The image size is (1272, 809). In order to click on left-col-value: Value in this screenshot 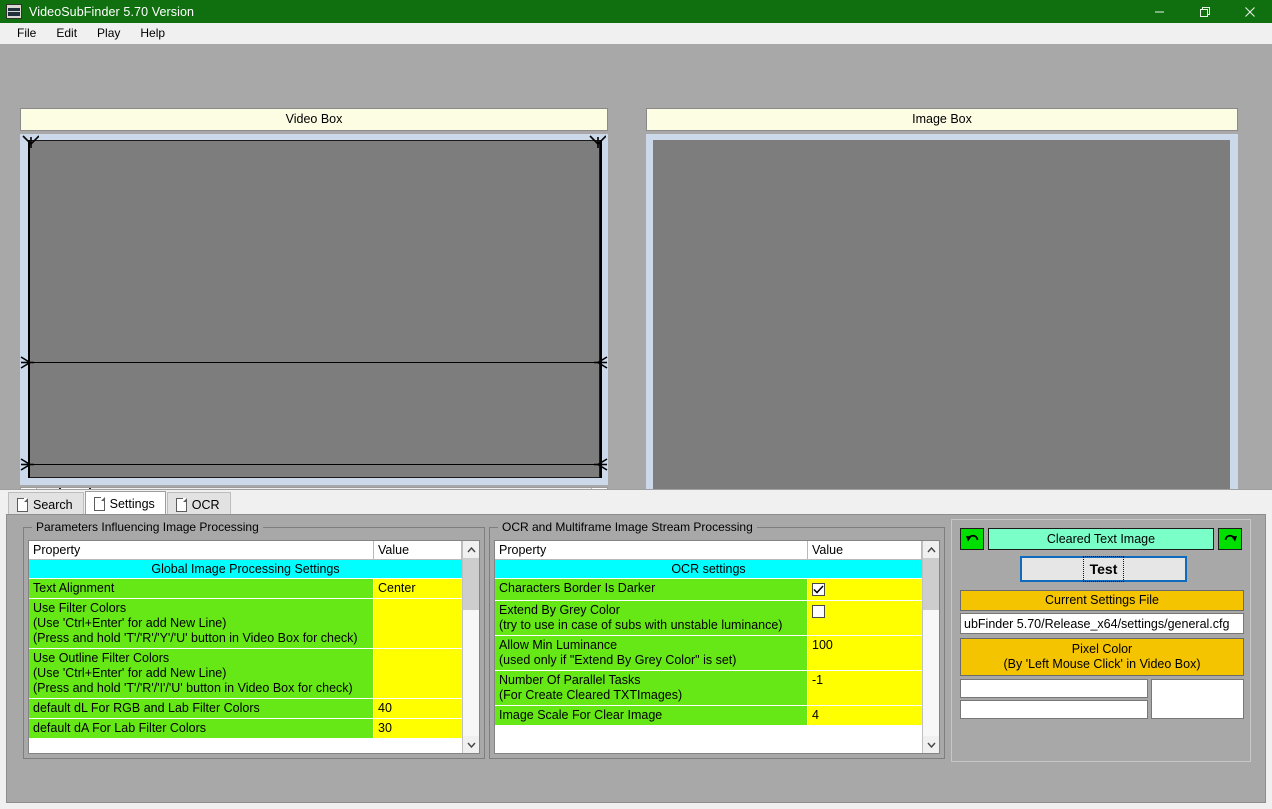, I will do `click(418, 550)`.